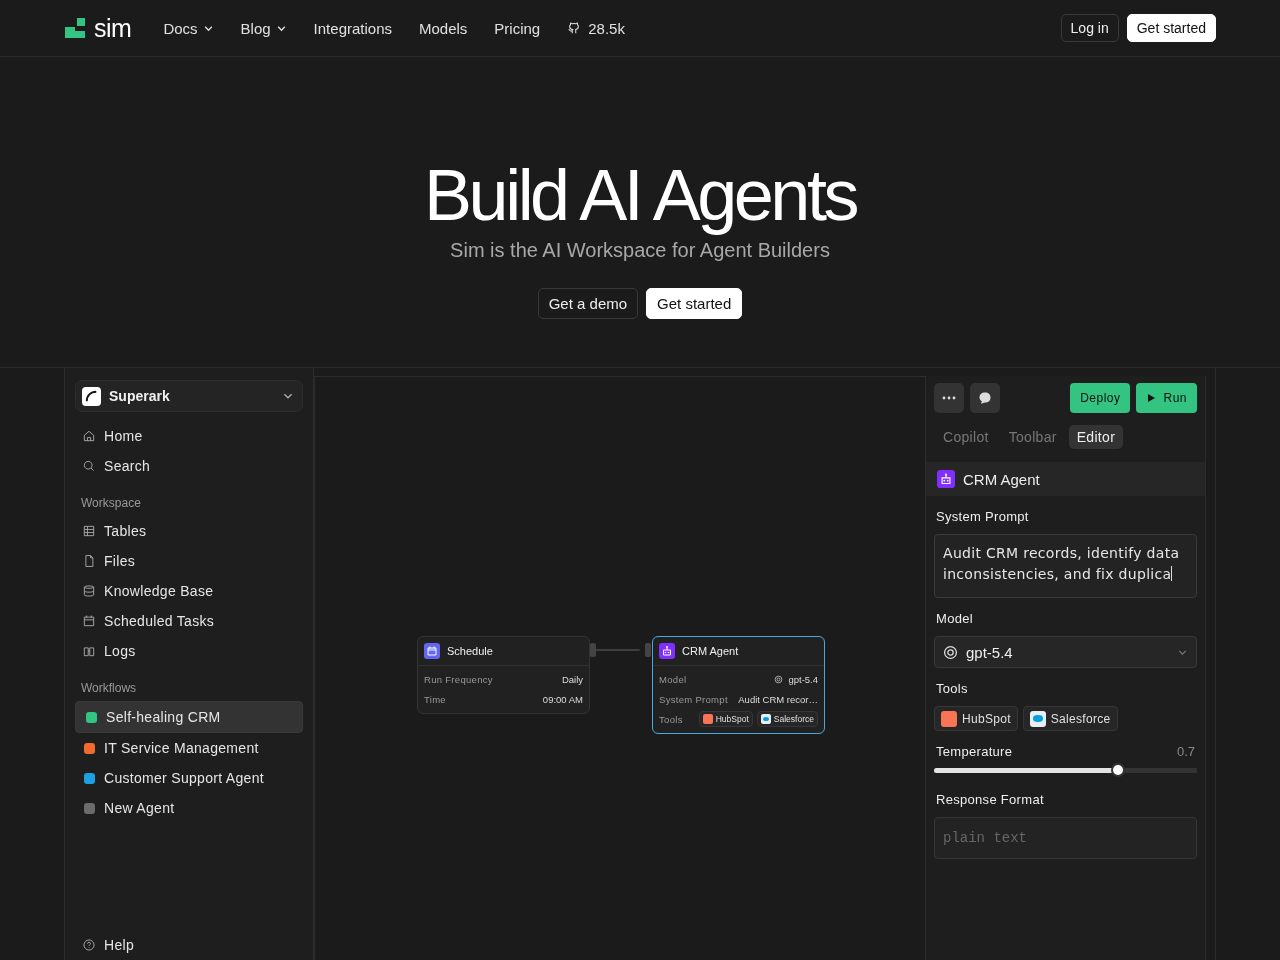 This screenshot has width=1280, height=960. Describe the element at coordinates (1151, 398) in the screenshot. I see `play-icon` at that location.